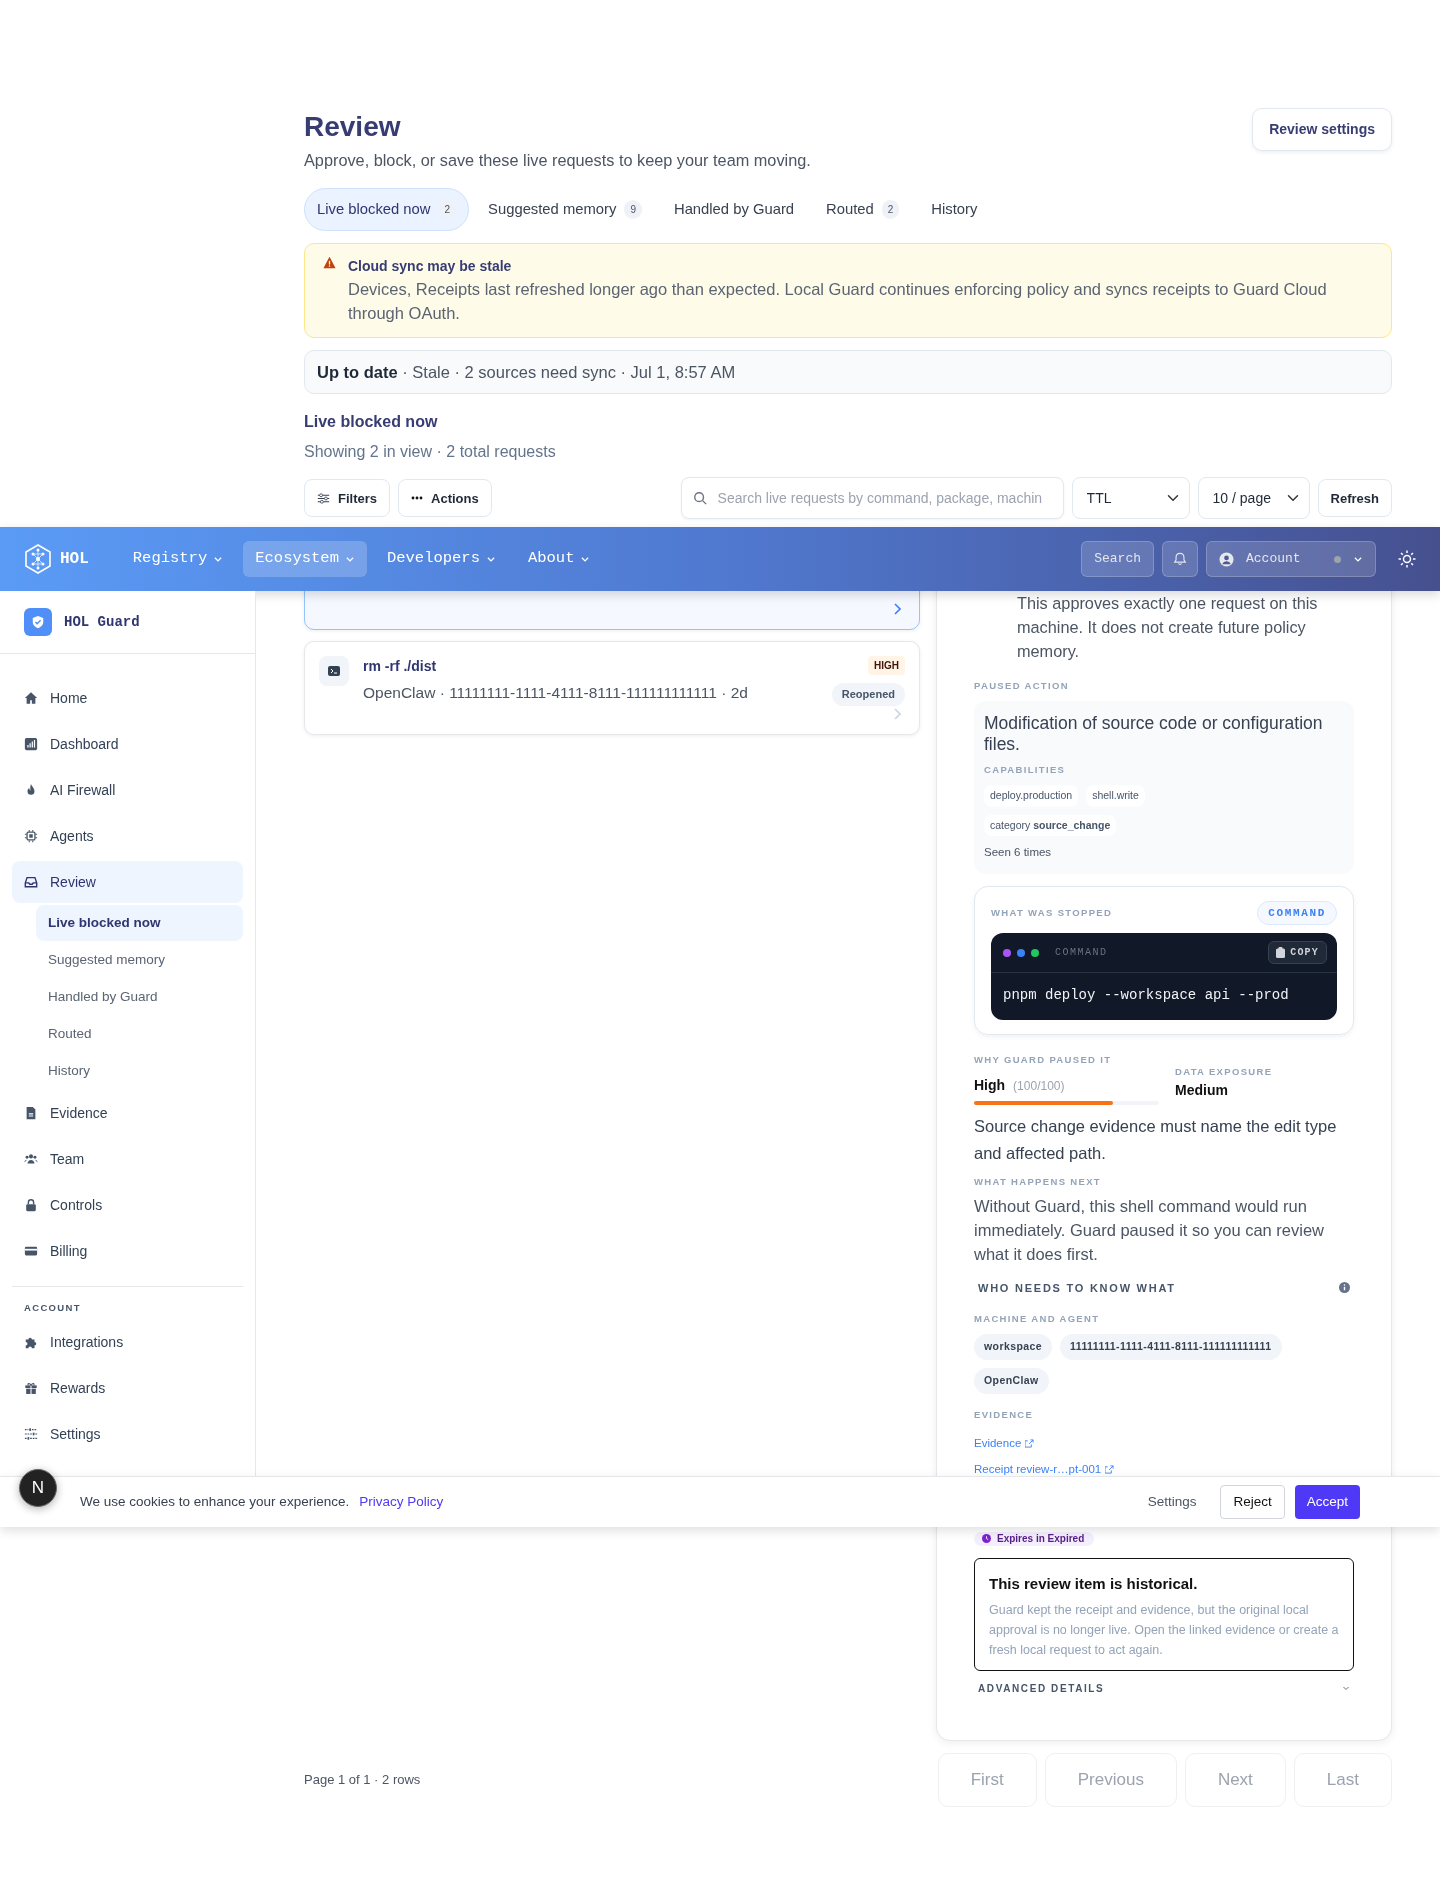 This screenshot has height=1887, width=1440. What do you see at coordinates (1164, 1630) in the screenshot?
I see `notice-text: Guard kept the receipt and evidence, but the original local approval is no longer live. Open the linked evidence or create a fresh local request to act again.` at bounding box center [1164, 1630].